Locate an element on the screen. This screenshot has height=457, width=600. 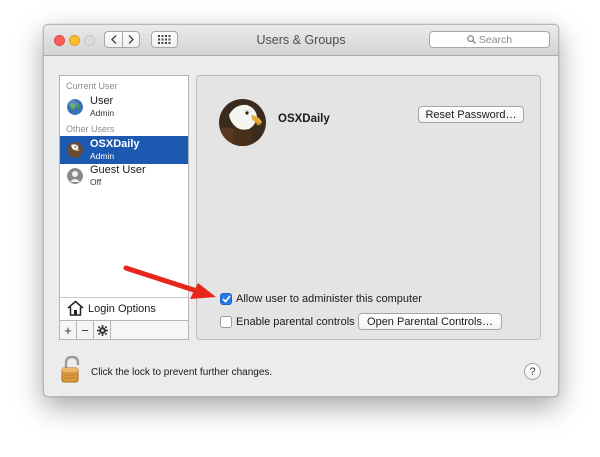
user-name: Guest User is located at coordinates (118, 170).